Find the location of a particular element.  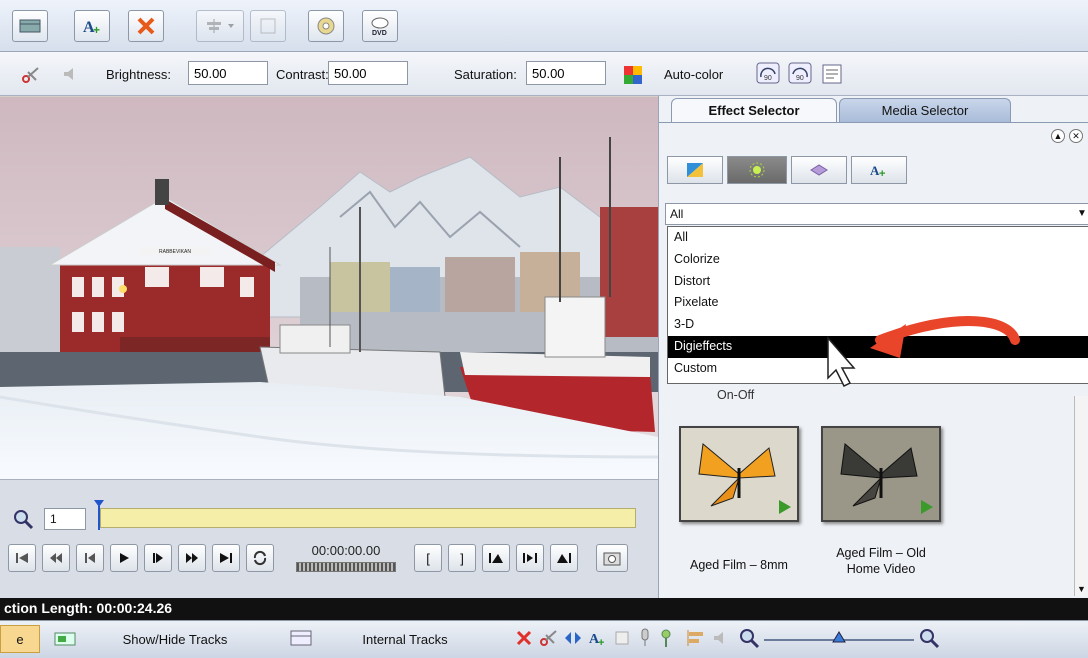

add-text-button: A + is located at coordinates (92, 26).